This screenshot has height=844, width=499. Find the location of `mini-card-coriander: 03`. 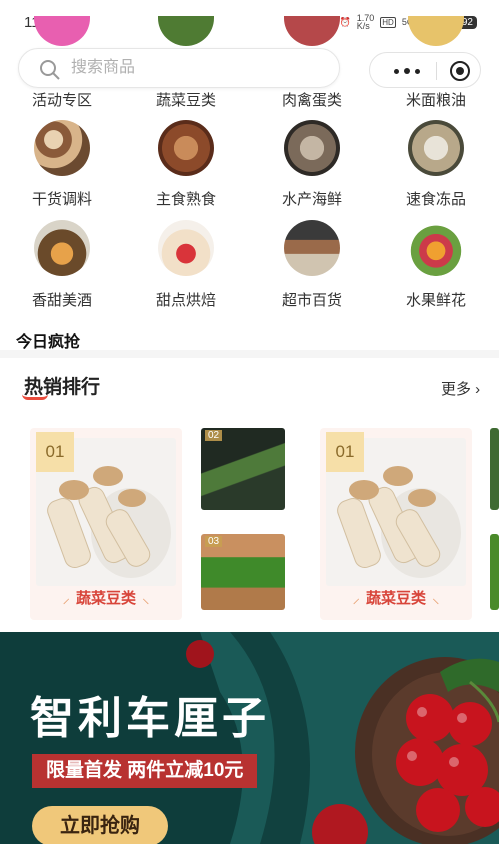

mini-card-coriander: 03 is located at coordinates (243, 572).